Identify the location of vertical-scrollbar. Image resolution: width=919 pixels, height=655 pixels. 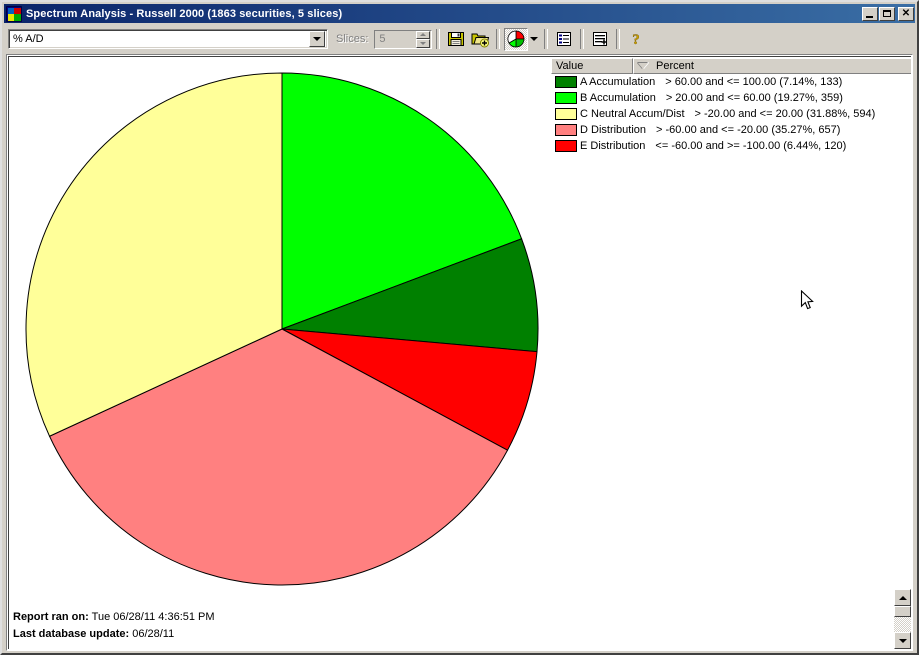
(902, 619).